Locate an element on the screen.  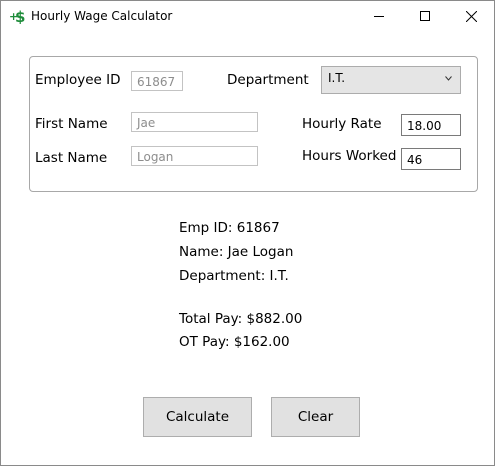
department-selected-value: I.T. is located at coordinates (337, 78).